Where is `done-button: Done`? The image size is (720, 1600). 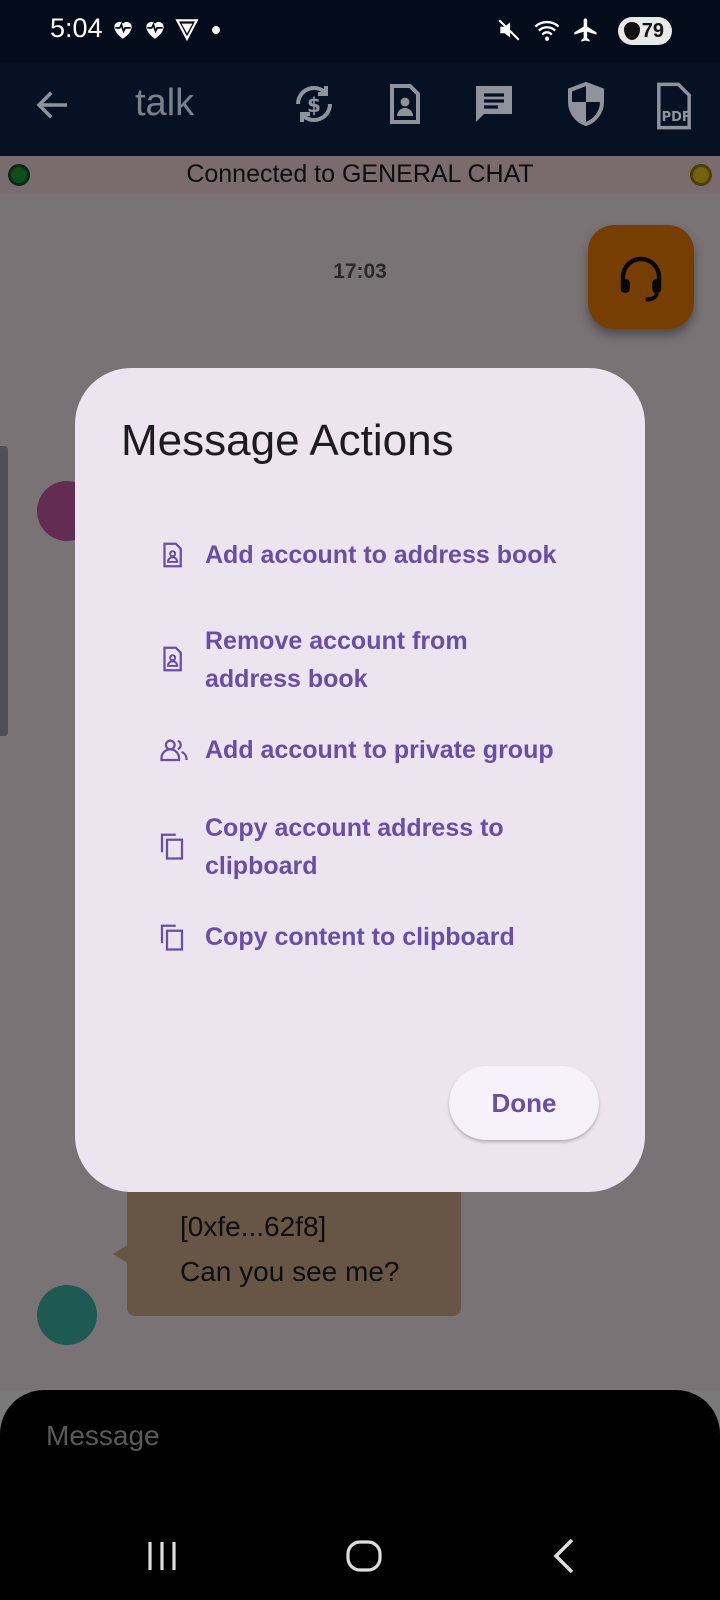 done-button: Done is located at coordinates (524, 1103).